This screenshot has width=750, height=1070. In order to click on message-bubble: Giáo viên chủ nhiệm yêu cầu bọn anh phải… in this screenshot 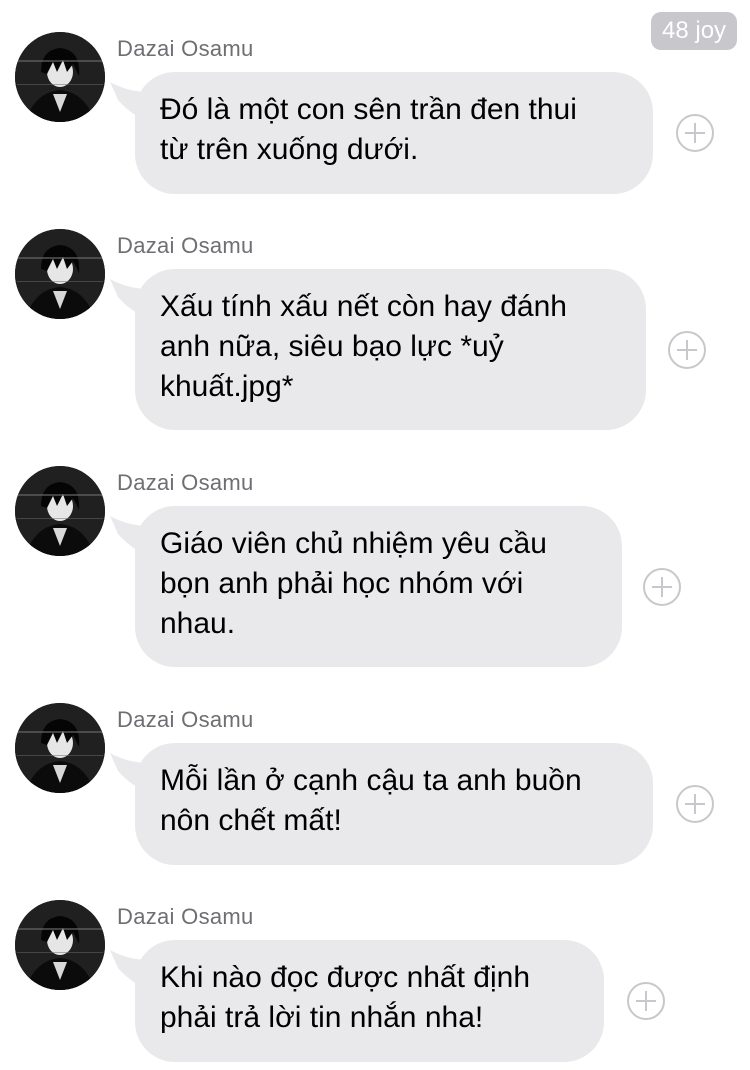, I will do `click(378, 586)`.